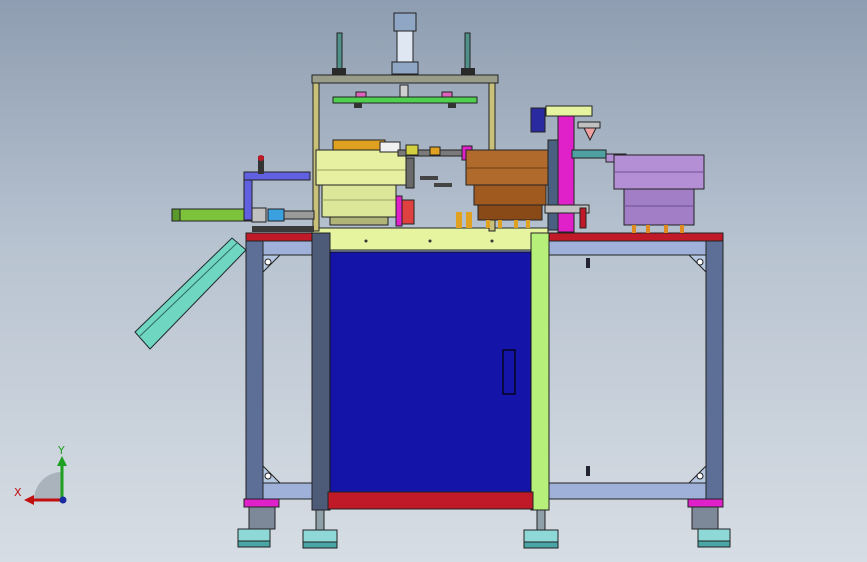  Describe the element at coordinates (430, 372) in the screenshot. I see `cabinet-door` at that location.